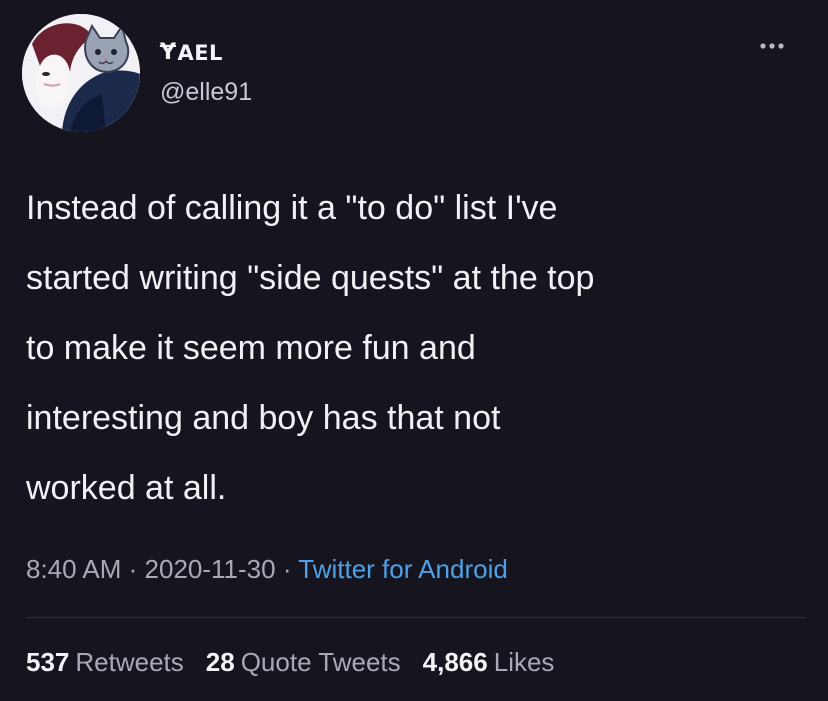 The width and height of the screenshot is (828, 701). Describe the element at coordinates (48, 662) in the screenshot. I see `retweets-count: 537` at that location.